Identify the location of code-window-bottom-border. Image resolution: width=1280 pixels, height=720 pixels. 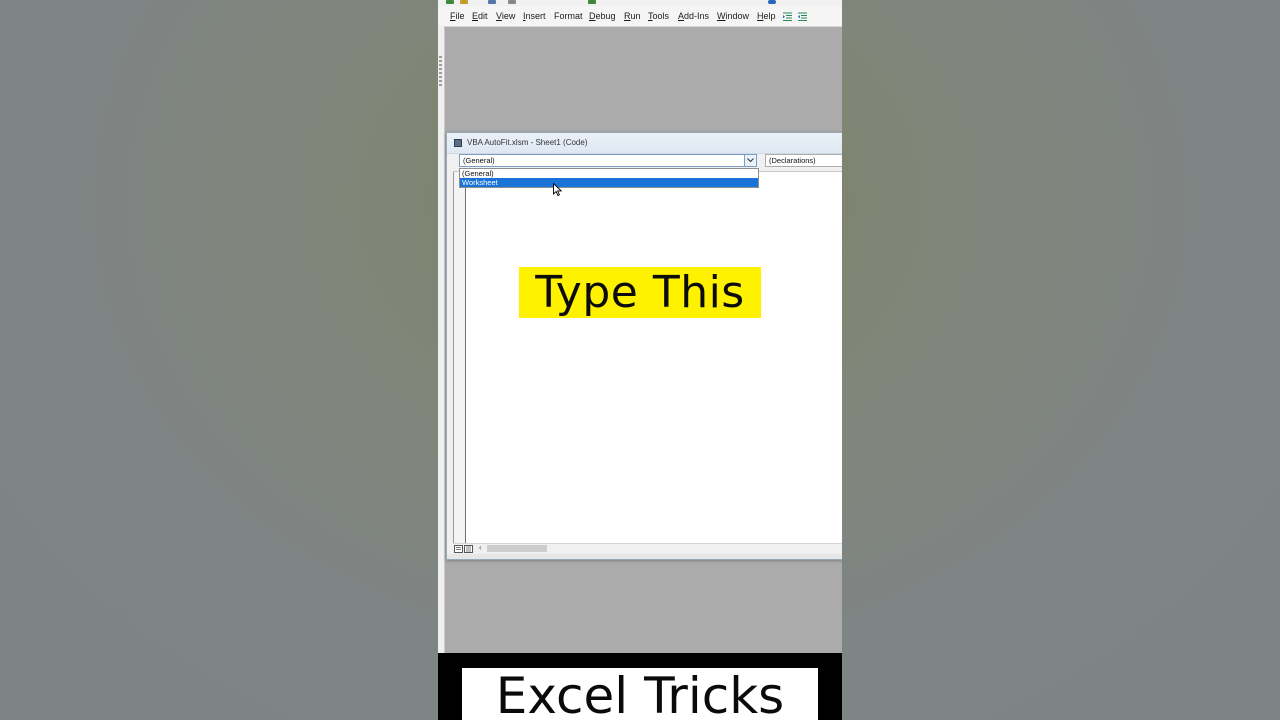
(644, 556).